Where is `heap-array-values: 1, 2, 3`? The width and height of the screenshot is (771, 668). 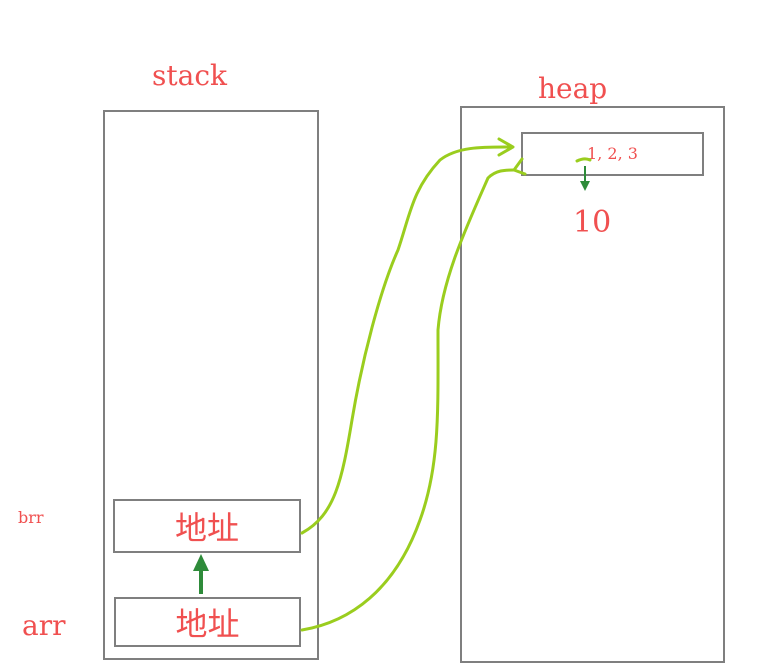
heap-array-values: 1, 2, 3 is located at coordinates (612, 153).